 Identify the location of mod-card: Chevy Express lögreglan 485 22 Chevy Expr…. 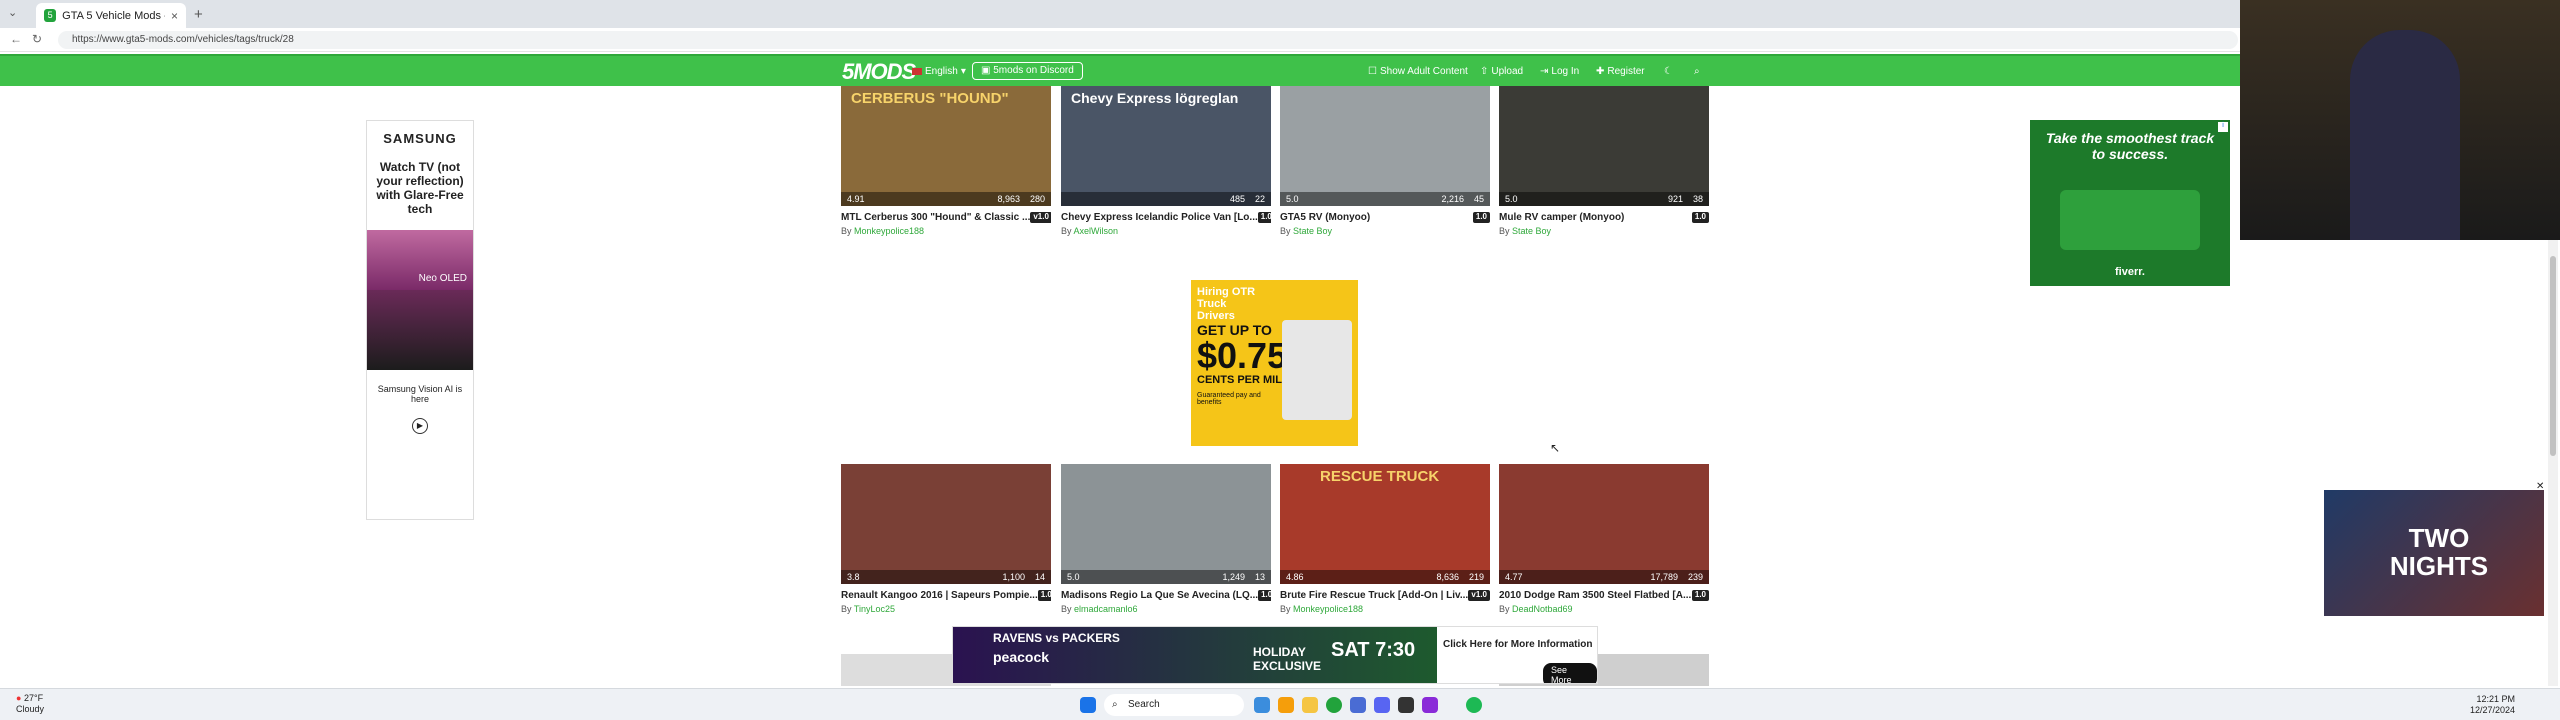
(1166, 161).